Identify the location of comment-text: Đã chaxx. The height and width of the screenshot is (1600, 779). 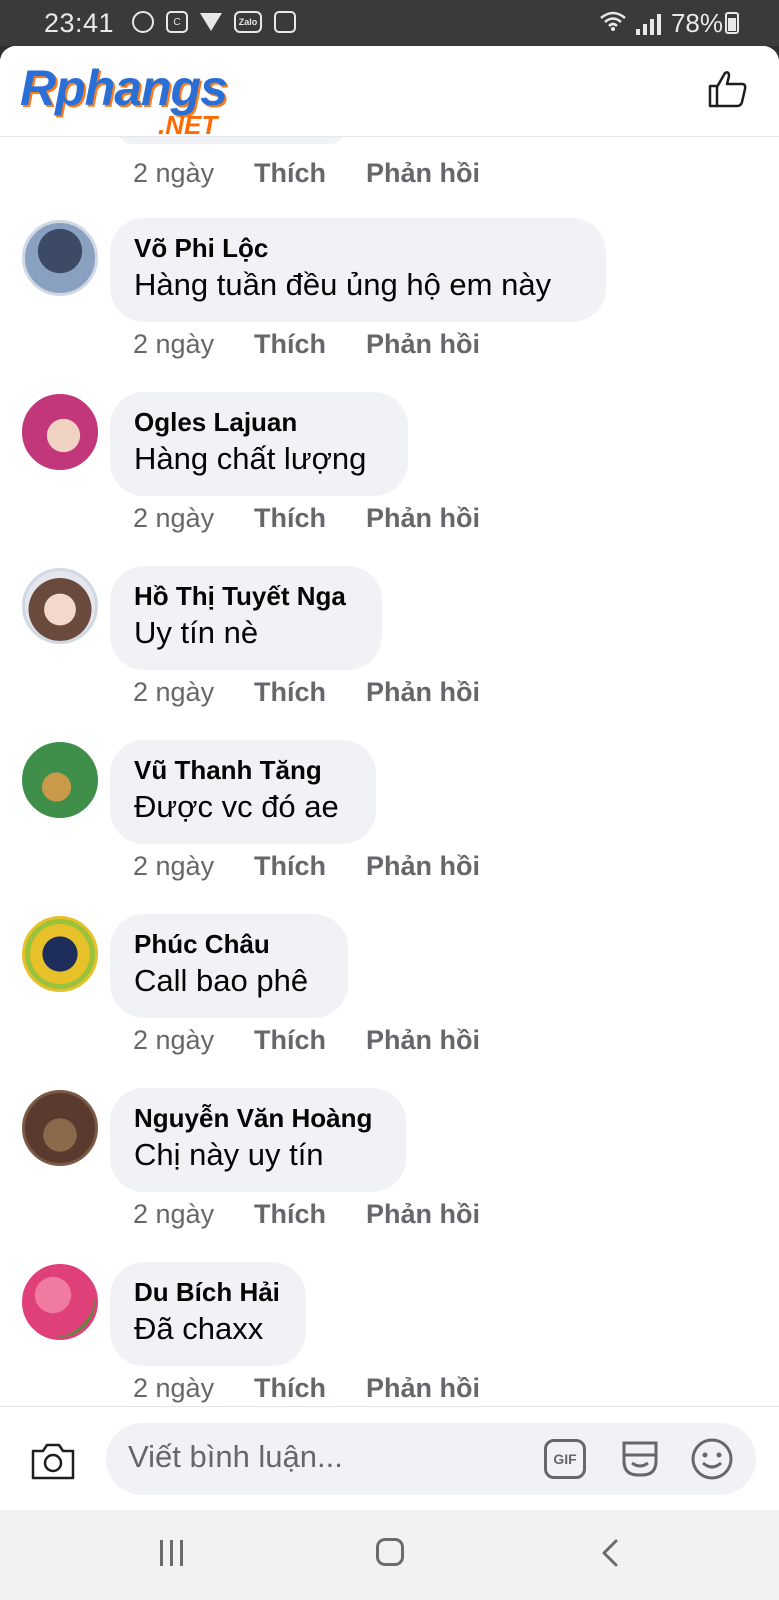
(199, 1328).